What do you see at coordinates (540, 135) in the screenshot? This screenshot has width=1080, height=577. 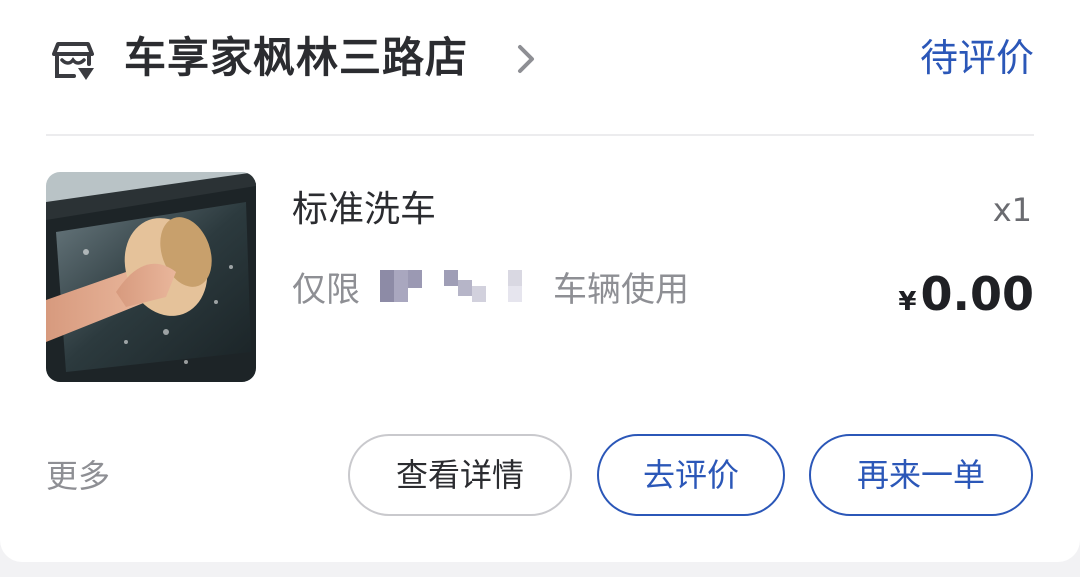 I see `divider` at bounding box center [540, 135].